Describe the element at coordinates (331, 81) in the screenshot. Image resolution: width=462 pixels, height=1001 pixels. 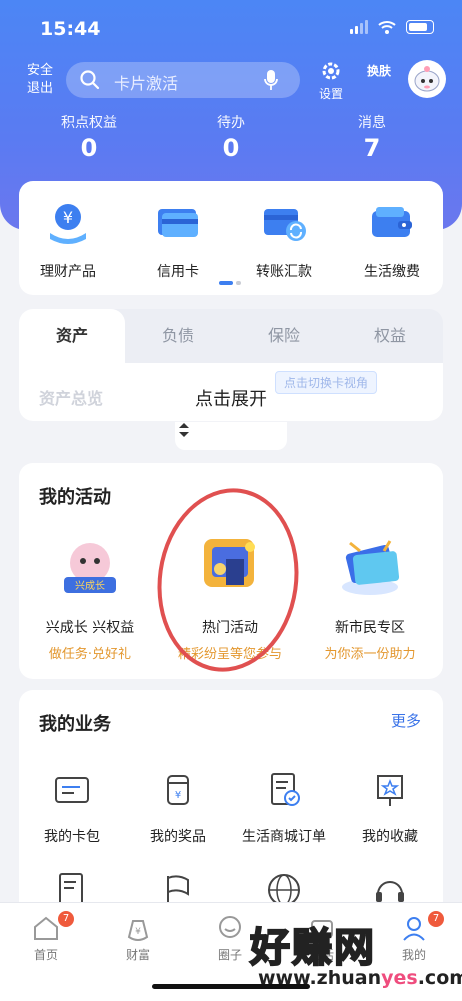
I see `settings-button: 设置` at that location.